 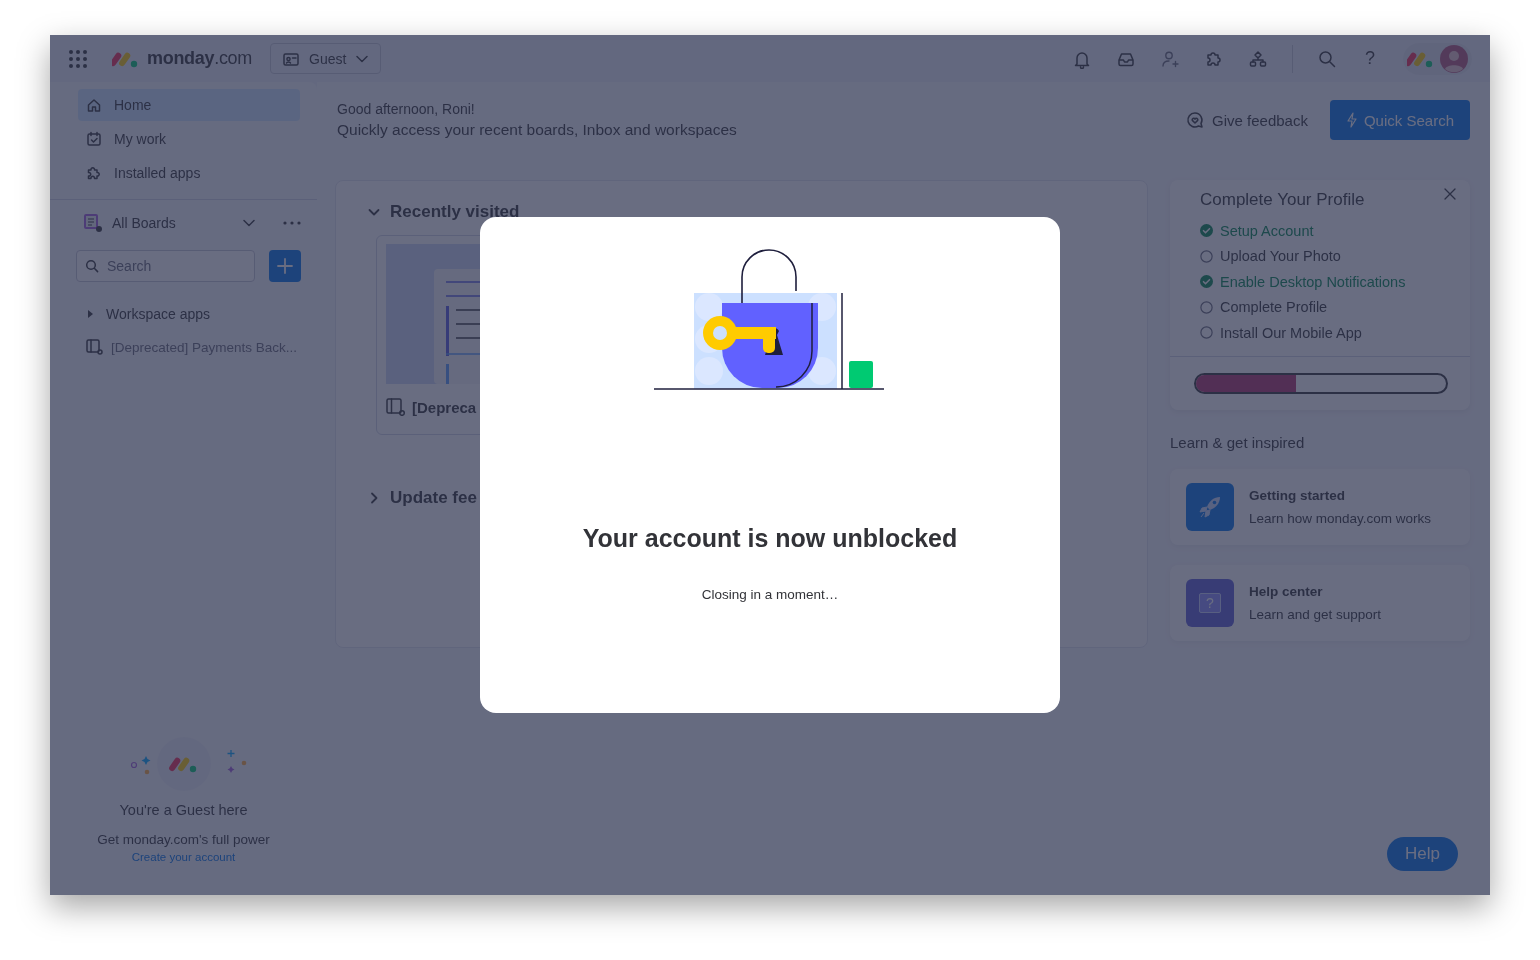 What do you see at coordinates (1340, 518) in the screenshot?
I see `card-description: Learn how monday.com works` at bounding box center [1340, 518].